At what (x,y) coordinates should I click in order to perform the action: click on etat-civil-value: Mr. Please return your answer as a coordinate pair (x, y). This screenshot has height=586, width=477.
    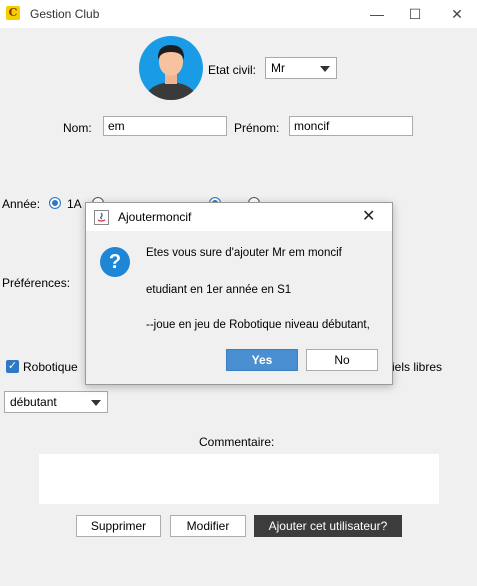
    Looking at the image, I should click on (278, 68).